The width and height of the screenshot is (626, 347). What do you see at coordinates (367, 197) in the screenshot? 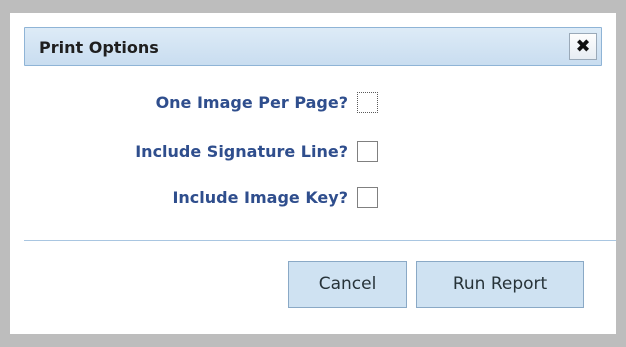
I see `include-image-key-checkbox` at bounding box center [367, 197].